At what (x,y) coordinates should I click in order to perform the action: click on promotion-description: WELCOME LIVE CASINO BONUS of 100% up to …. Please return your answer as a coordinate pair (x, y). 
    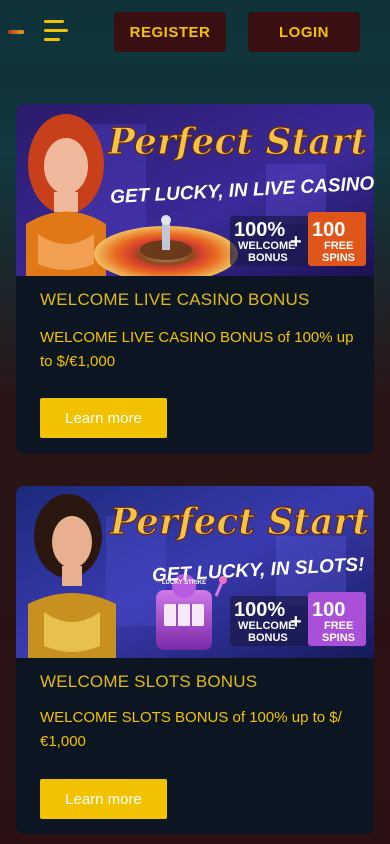
    Looking at the image, I should click on (197, 349).